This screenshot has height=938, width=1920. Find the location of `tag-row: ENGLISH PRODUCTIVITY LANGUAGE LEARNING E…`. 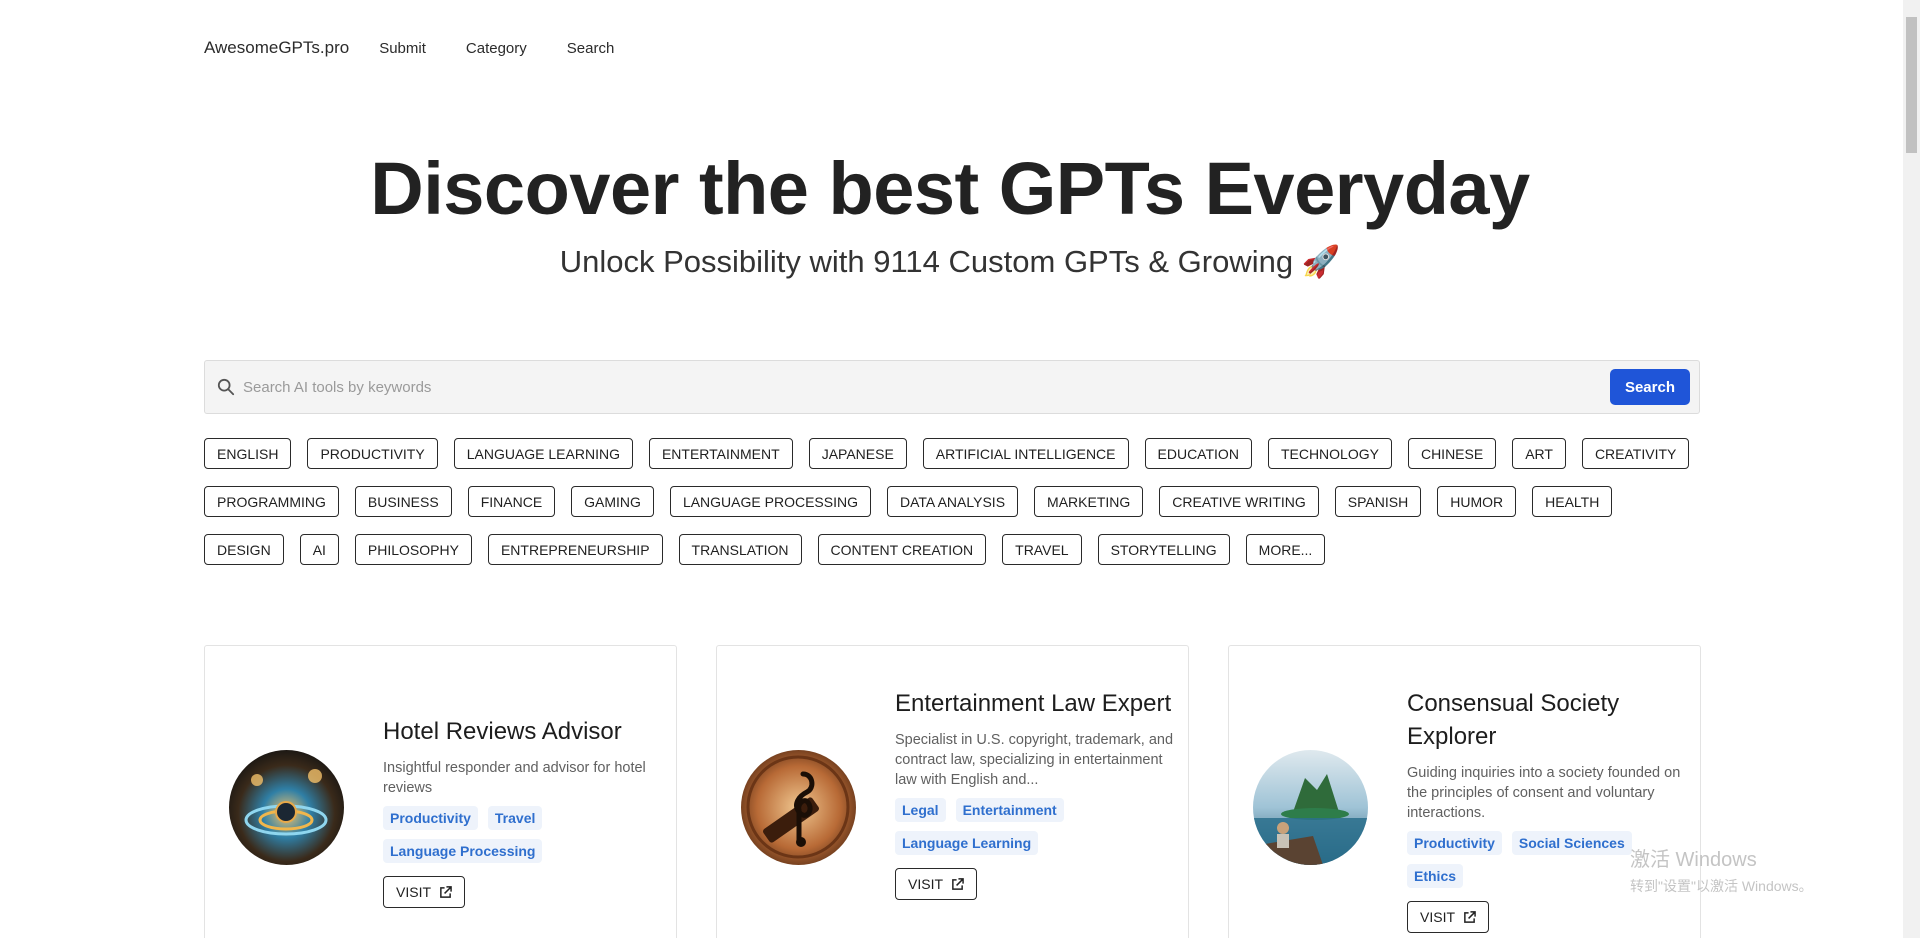

tag-row: ENGLISH PRODUCTIVITY LANGUAGE LEARNING E… is located at coordinates (954, 454).